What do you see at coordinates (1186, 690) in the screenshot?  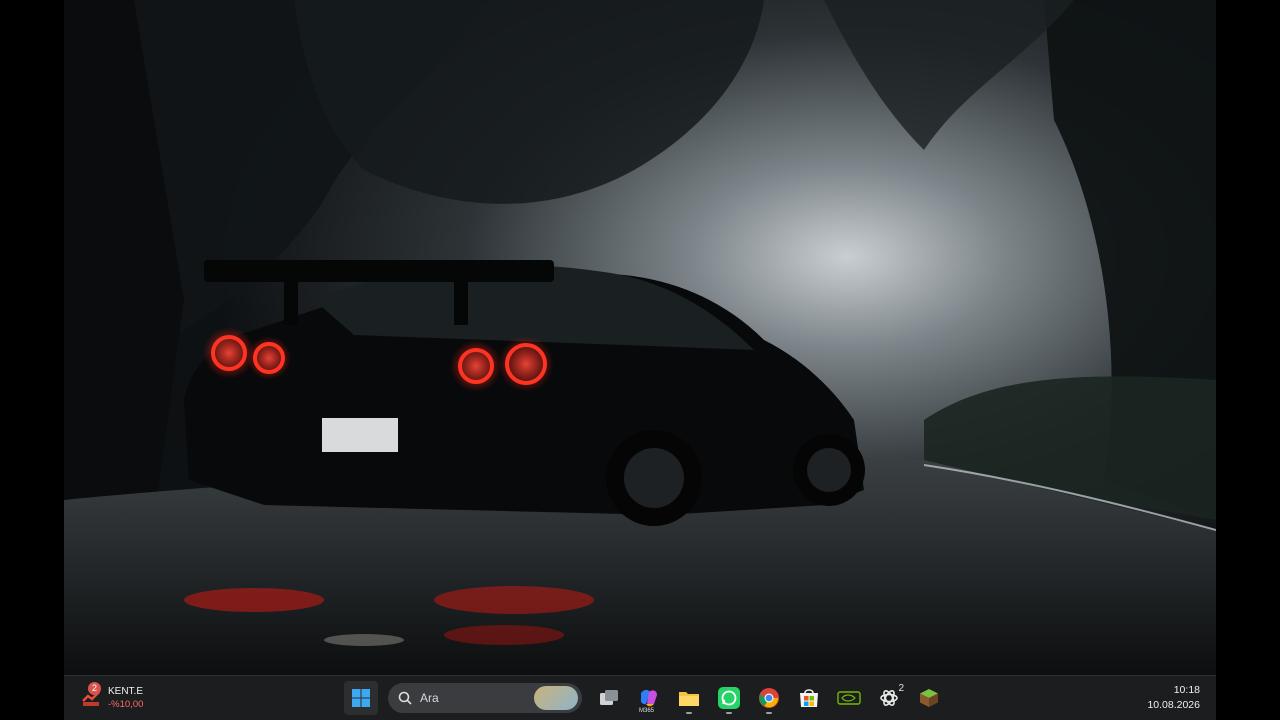 I see `clock-time: 10:18` at bounding box center [1186, 690].